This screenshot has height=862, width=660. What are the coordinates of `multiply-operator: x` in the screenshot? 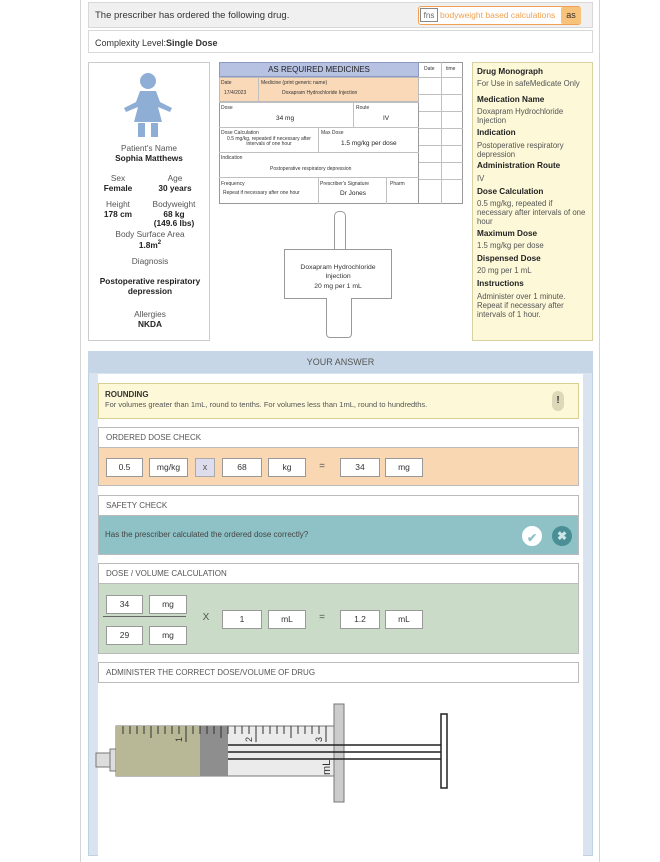 It's located at (205, 467).